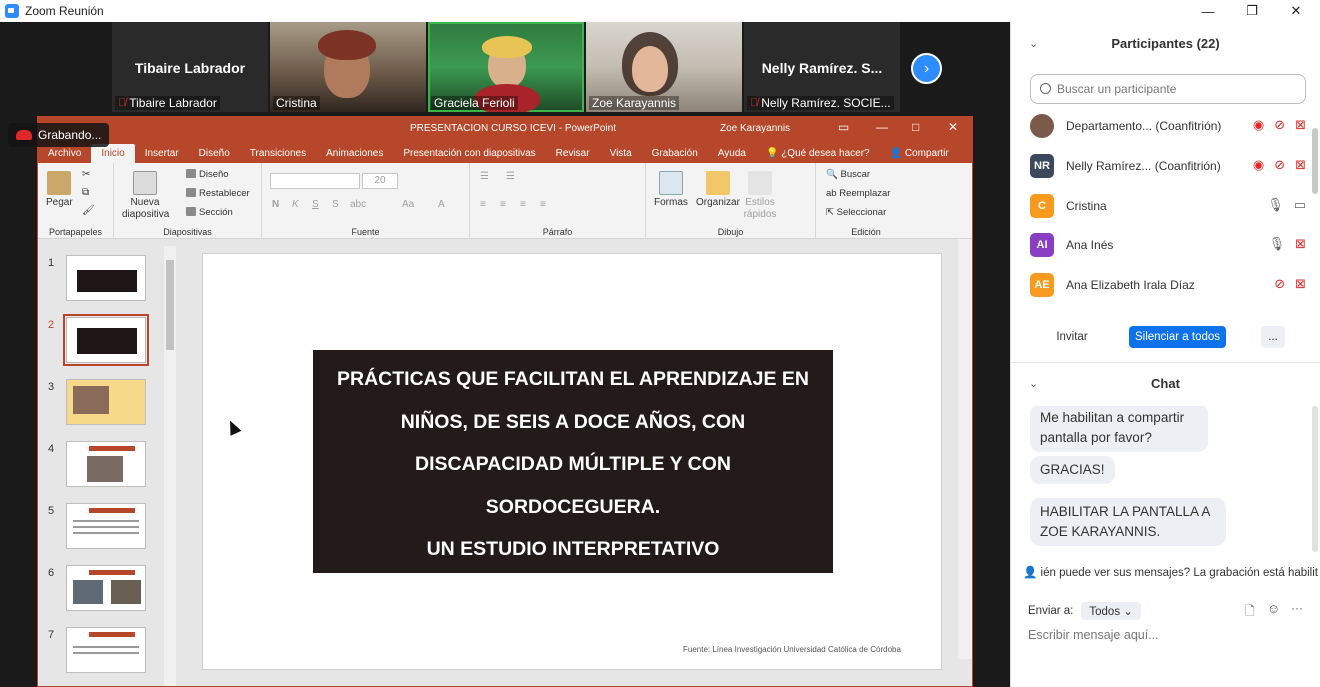  I want to click on numbering-icon: ☰, so click(510, 176).